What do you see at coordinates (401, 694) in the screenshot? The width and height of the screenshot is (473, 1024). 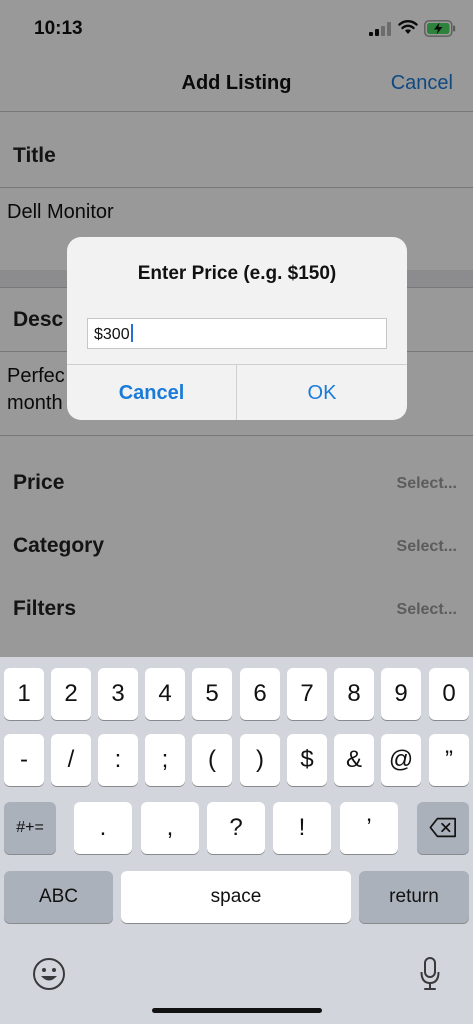 I see `key-9: 9` at bounding box center [401, 694].